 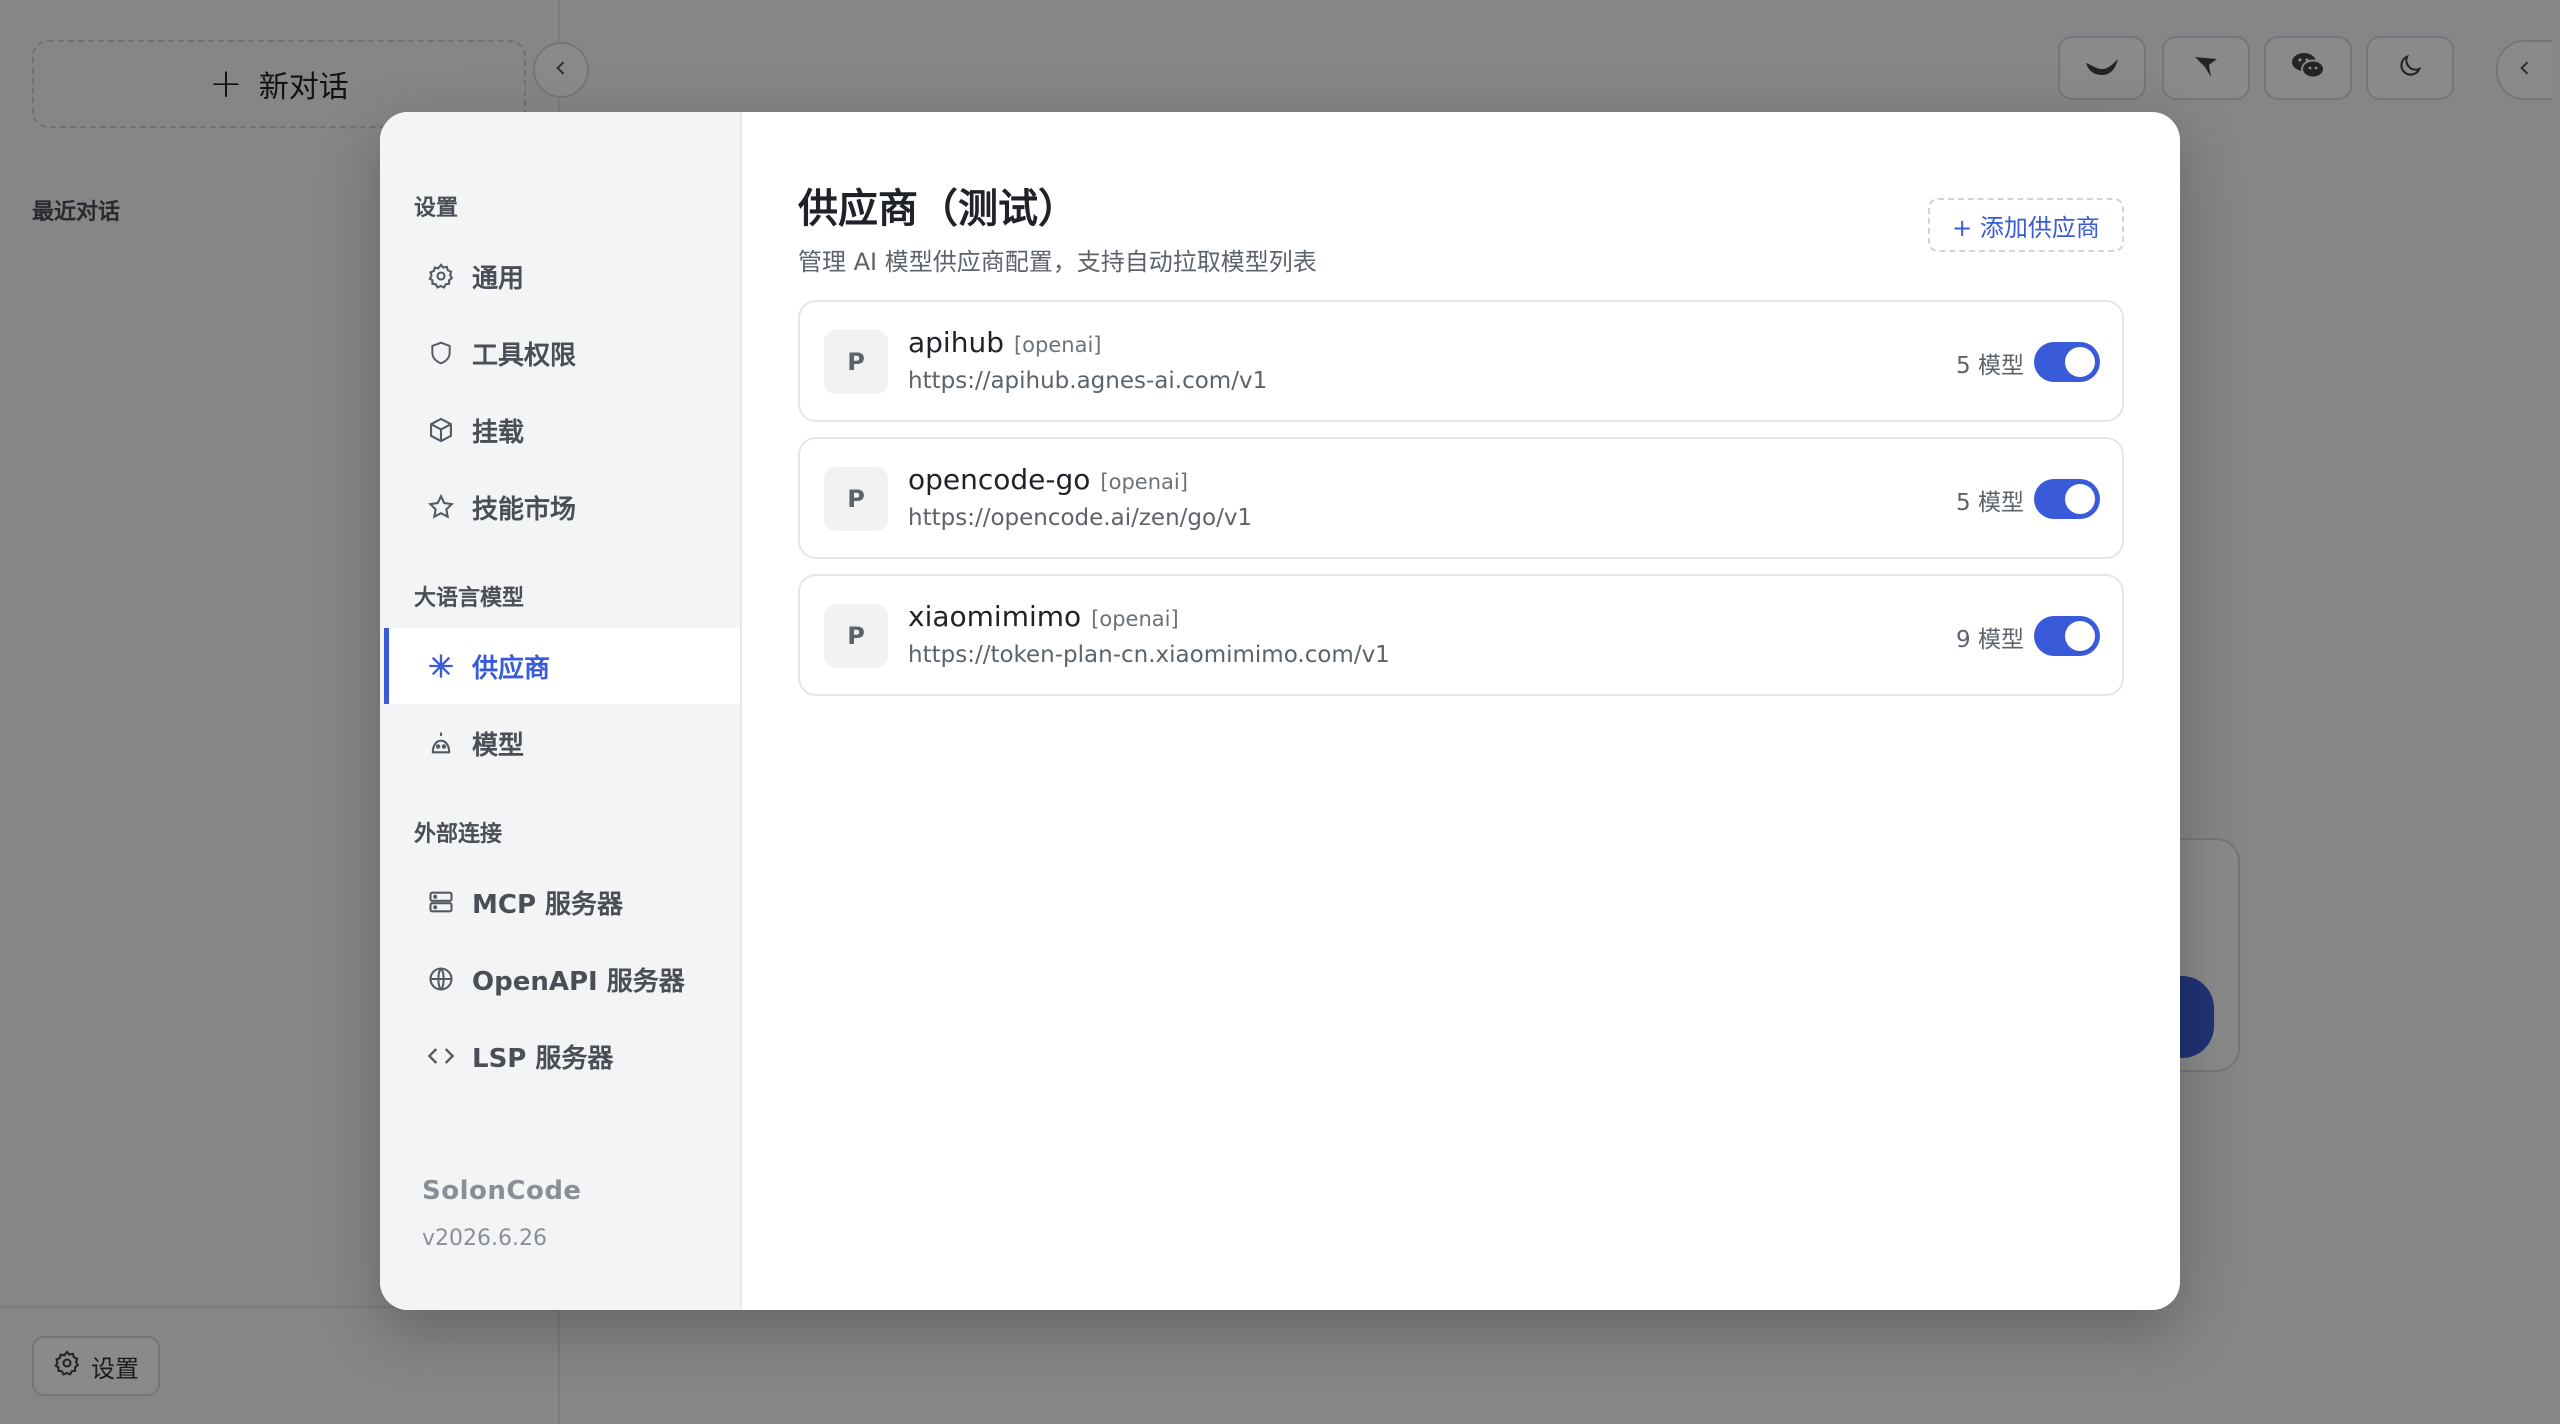 I want to click on sidebar-item-label: OpenAPI 服务器, so click(x=578, y=981).